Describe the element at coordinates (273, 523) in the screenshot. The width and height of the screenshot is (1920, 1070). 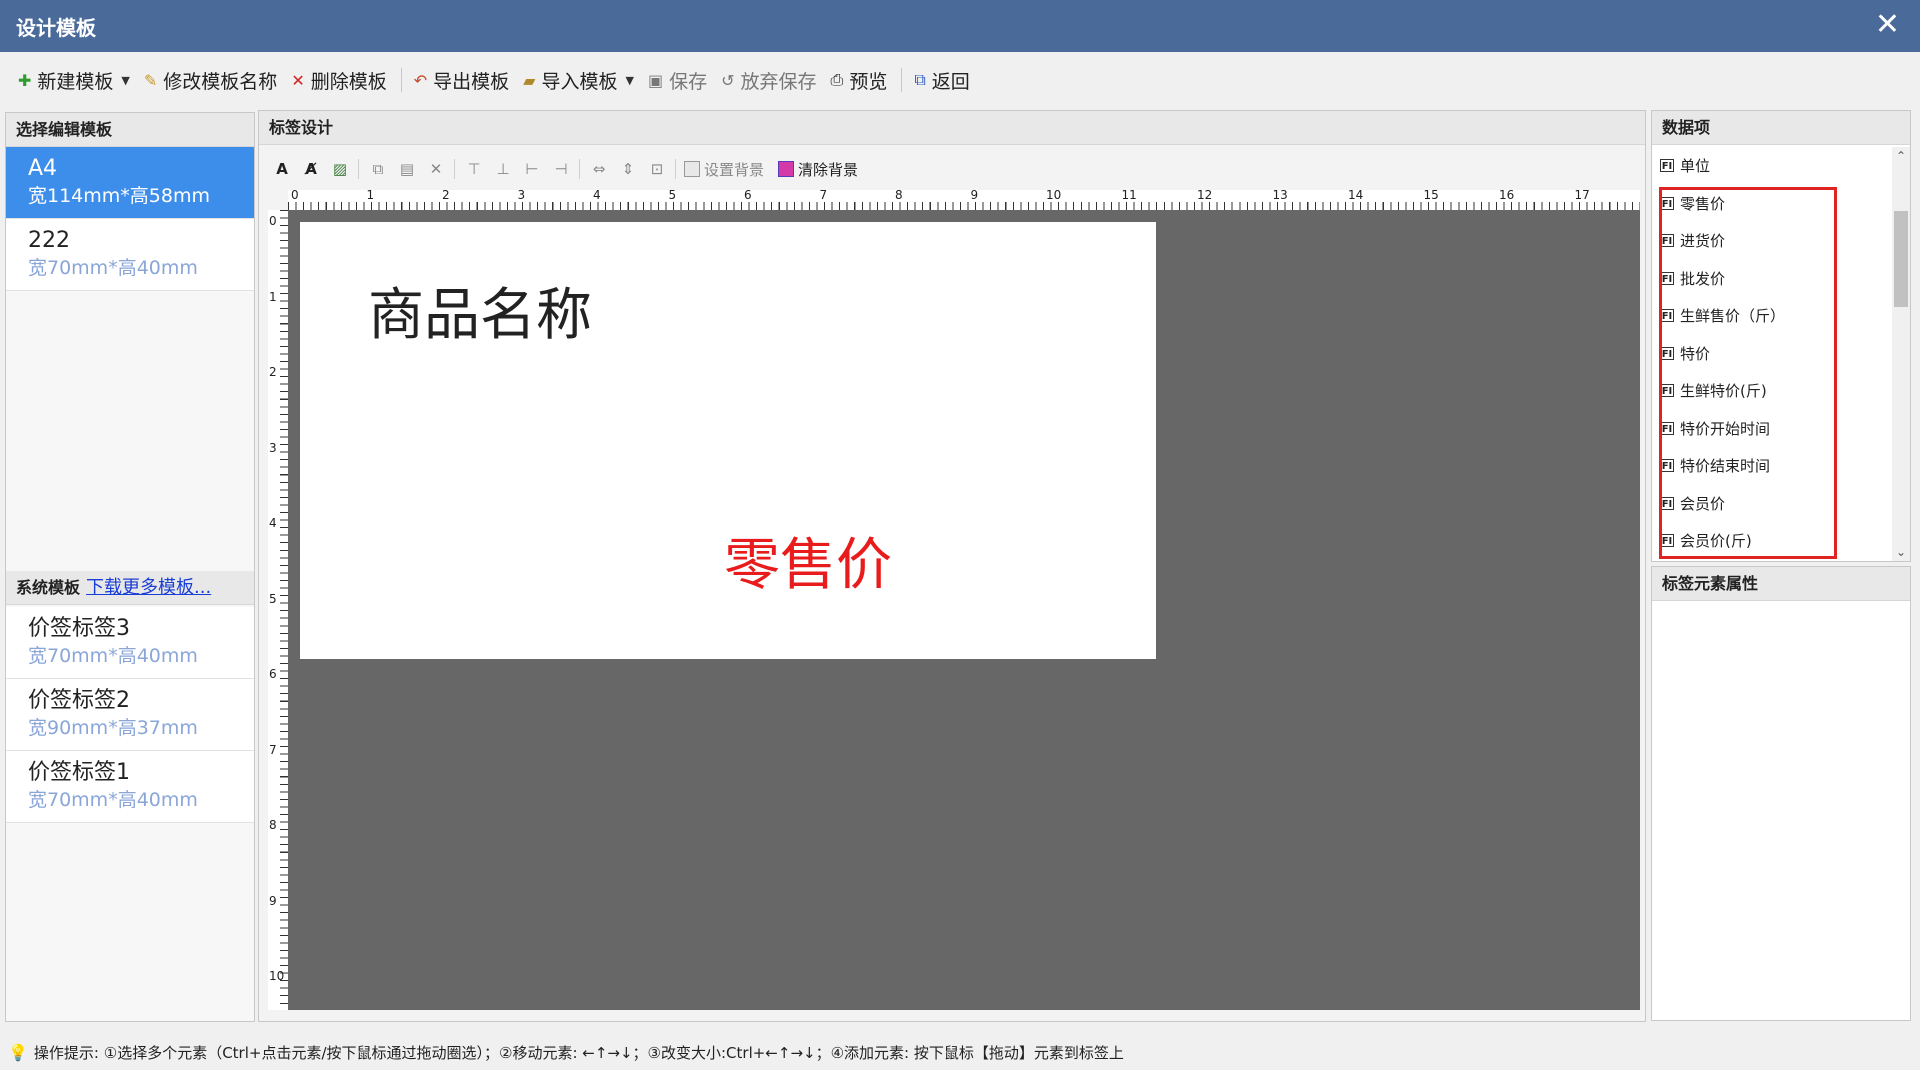
I see `ruler-v-label: 4` at that location.